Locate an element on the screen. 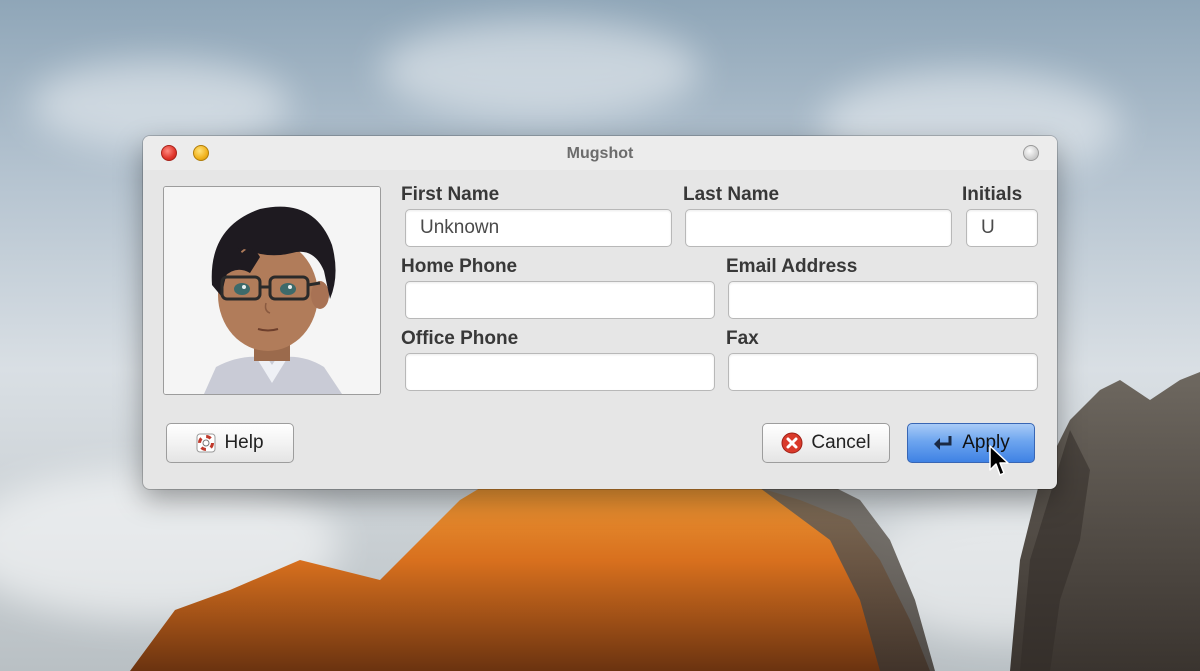 Image resolution: width=1200 pixels, height=671 pixels. return-arrow-icon is located at coordinates (943, 443).